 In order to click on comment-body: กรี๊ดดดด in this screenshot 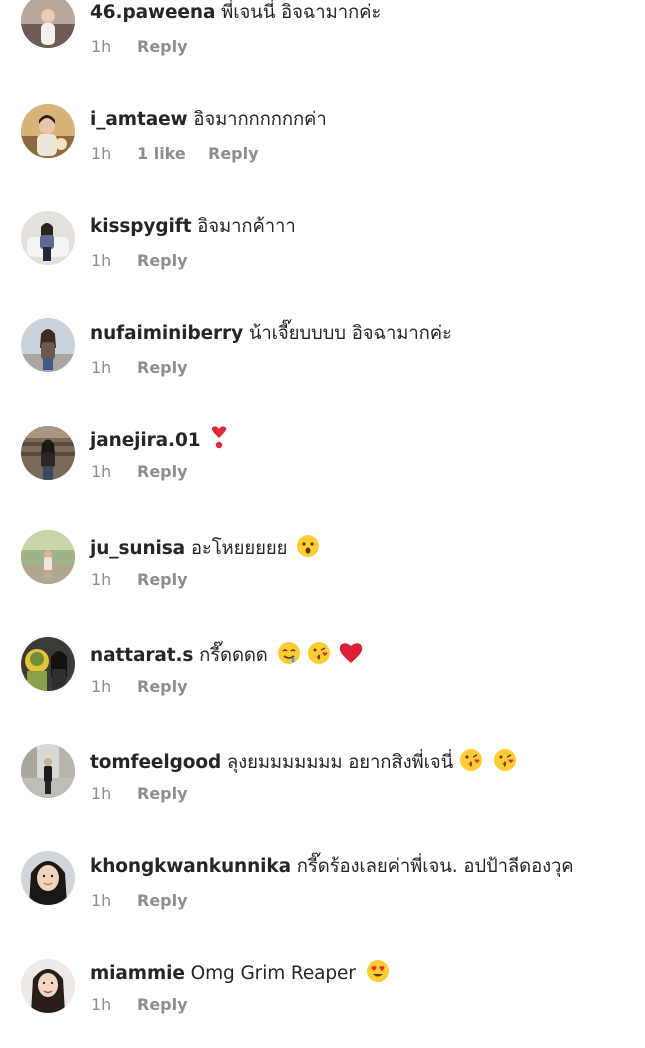, I will do `click(233, 655)`.